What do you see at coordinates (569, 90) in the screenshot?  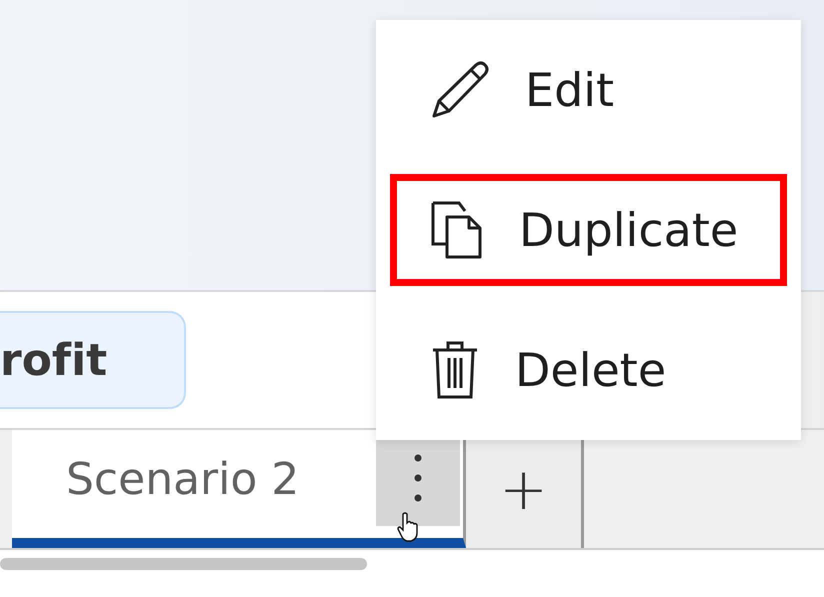 I see `menu-item-label: Edit` at bounding box center [569, 90].